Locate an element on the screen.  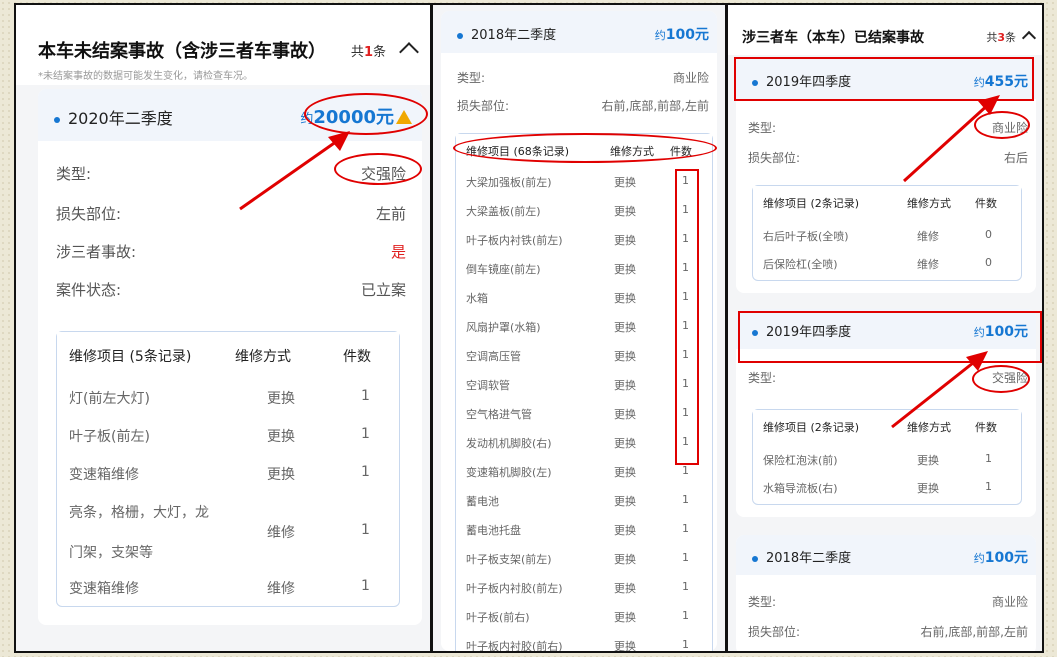
table-row-item: 发动机机脚胶(右) is located at coordinates (509, 443).